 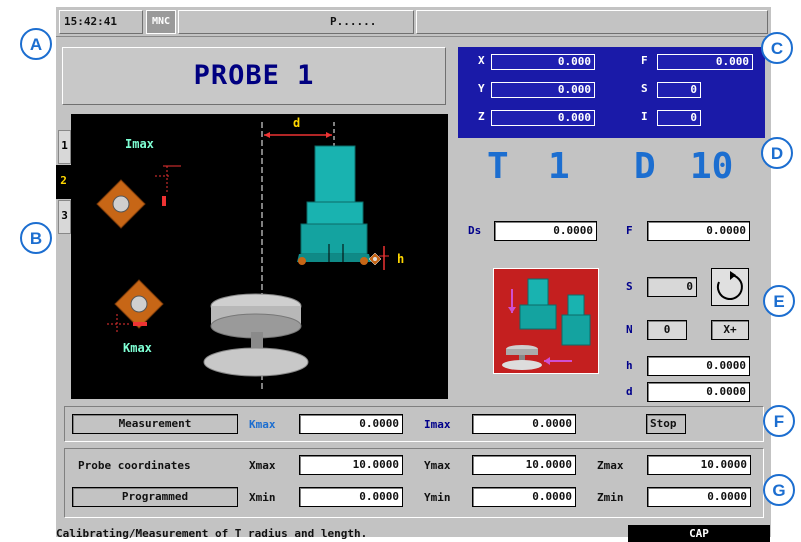 What do you see at coordinates (437, 424) in the screenshot?
I see `imax-field-label: Imax` at bounding box center [437, 424].